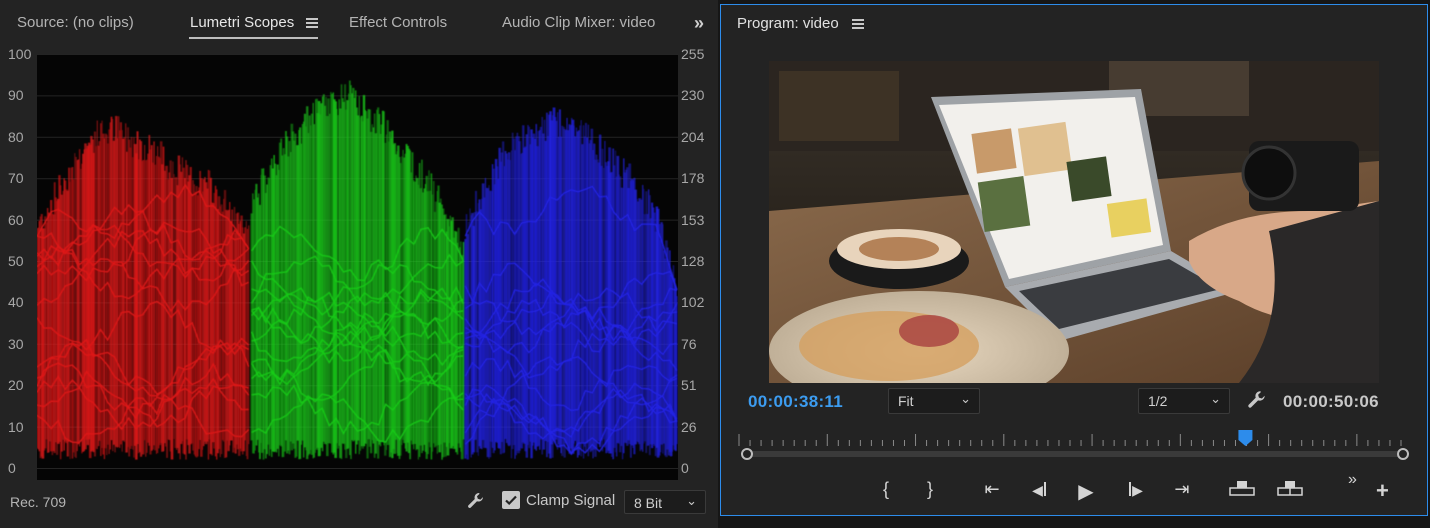  Describe the element at coordinates (75, 22) in the screenshot. I see `tab-source: Source: (no clips)` at that location.